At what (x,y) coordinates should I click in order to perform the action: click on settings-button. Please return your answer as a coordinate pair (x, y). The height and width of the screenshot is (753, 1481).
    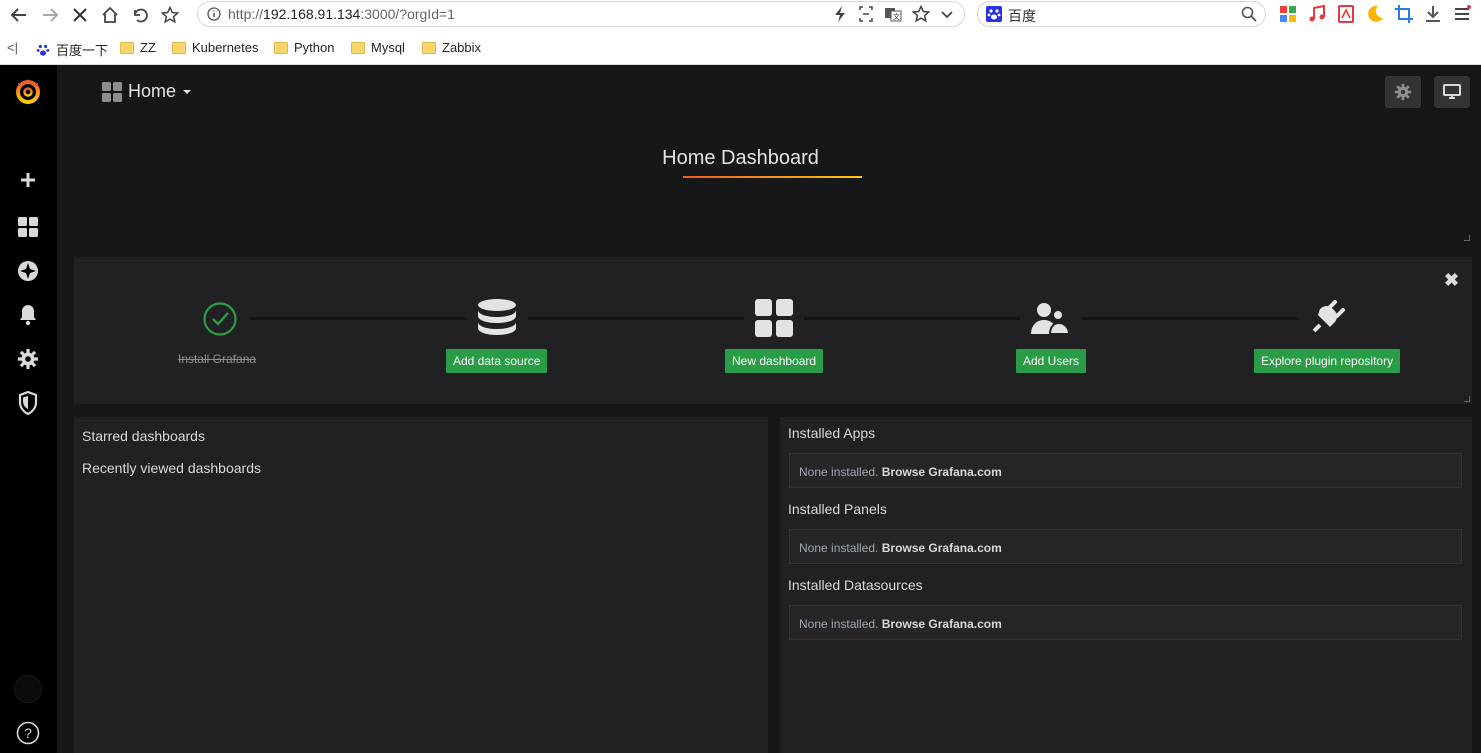
    Looking at the image, I should click on (1403, 92).